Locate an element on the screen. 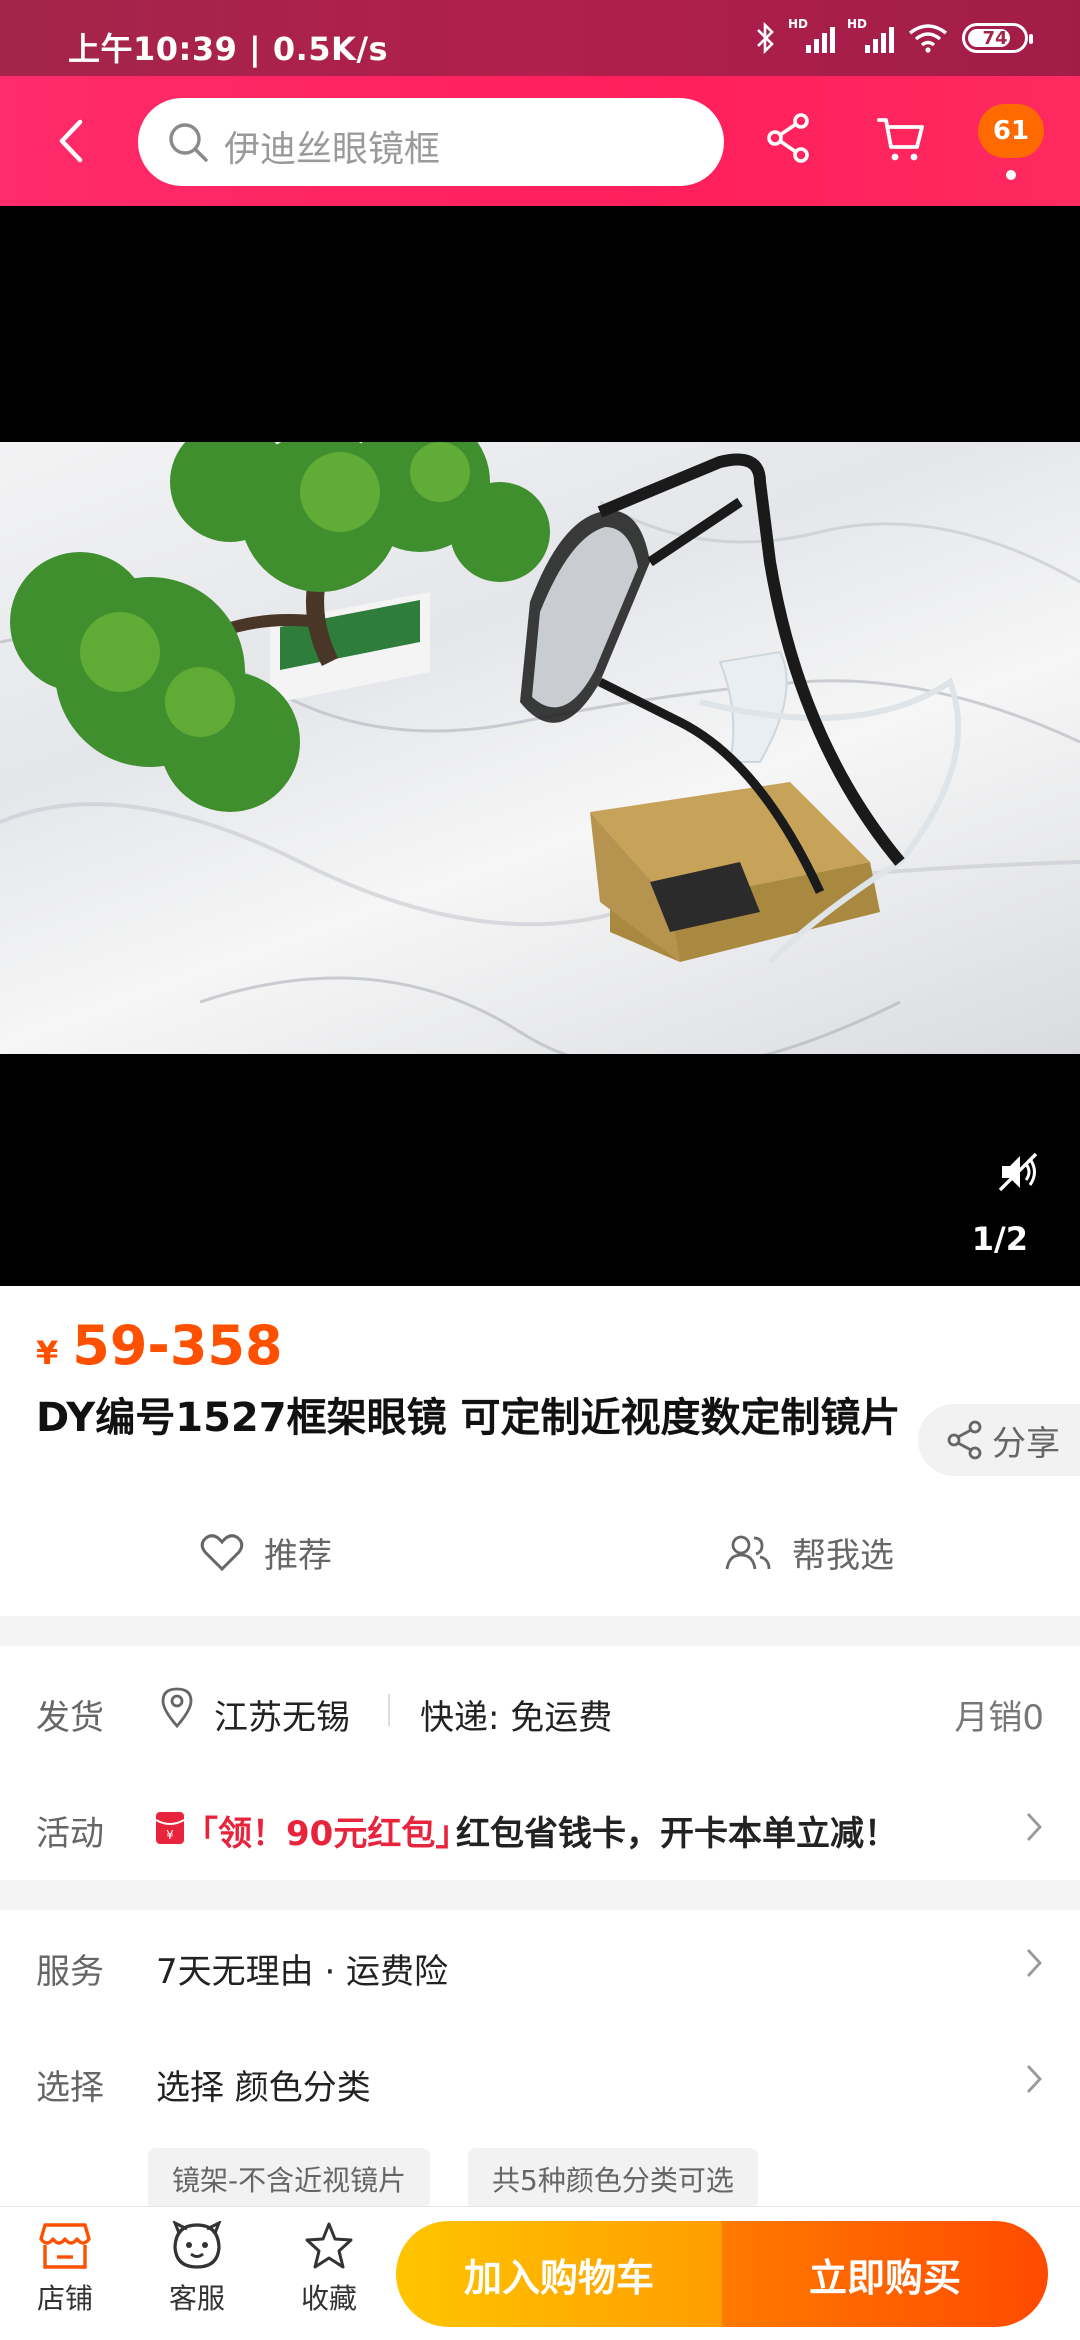 Image resolution: width=1080 pixels, height=2340 pixels. share-button: 分享 is located at coordinates (999, 1440).